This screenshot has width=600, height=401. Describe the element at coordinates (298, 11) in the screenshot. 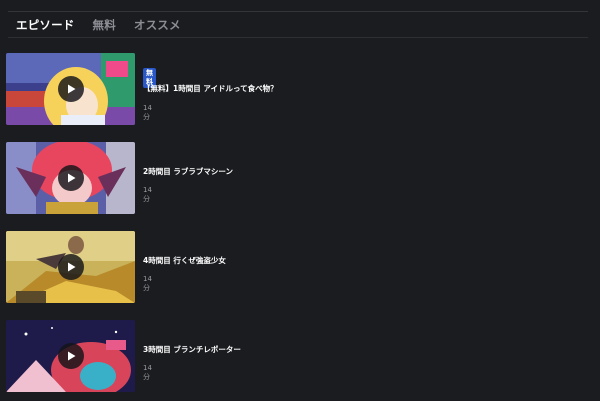

I see `top-divider` at that location.